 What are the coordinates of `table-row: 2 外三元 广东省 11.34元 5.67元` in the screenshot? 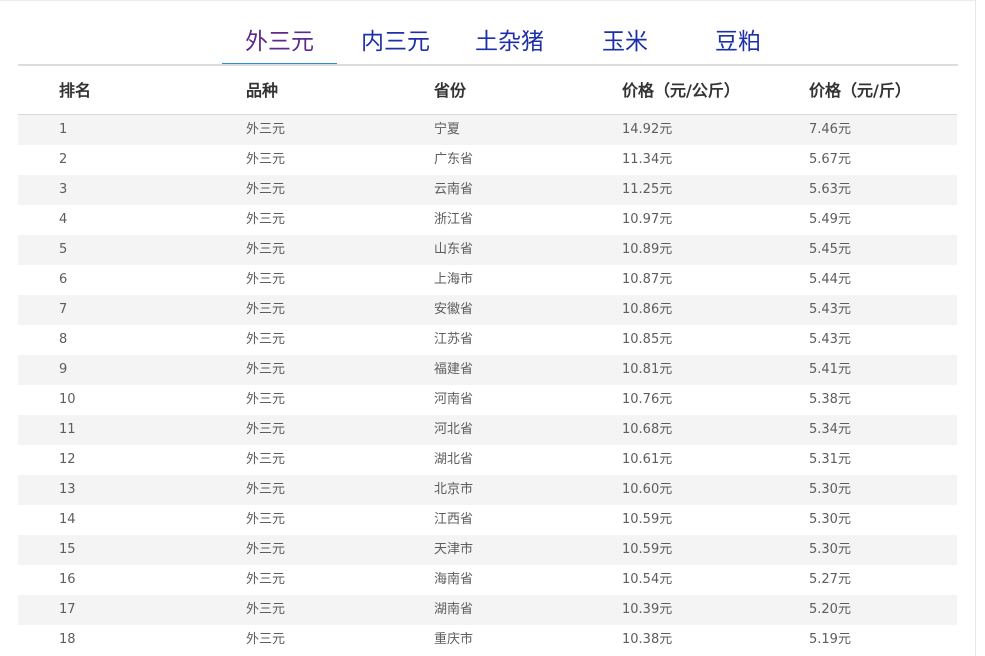 It's located at (487, 160).